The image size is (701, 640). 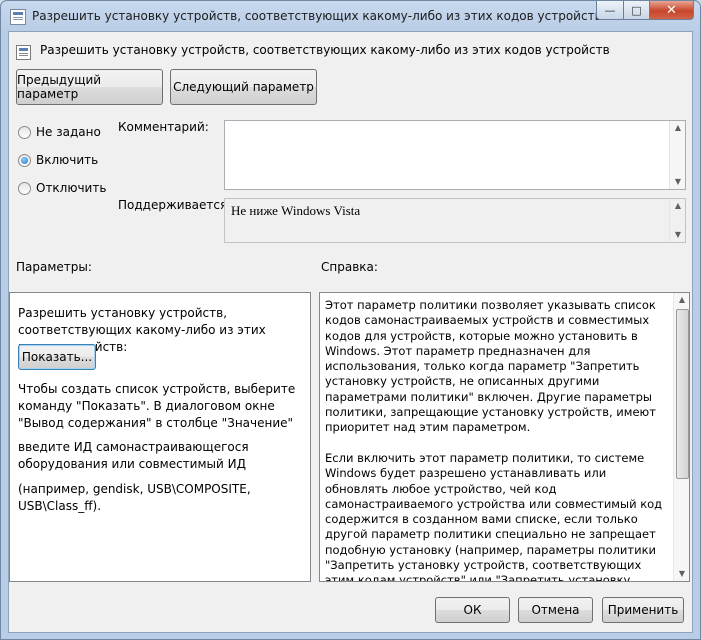 I want to click on radio-enabled-indicator, so click(x=24, y=160).